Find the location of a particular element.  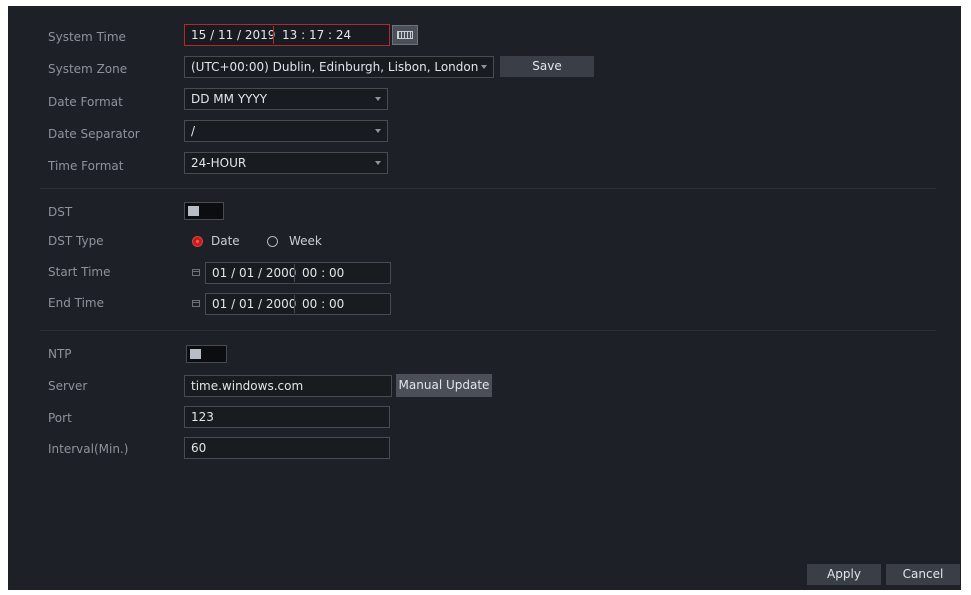

start-time-field: 01 / 01 / 2000 00 : 00 is located at coordinates (298, 273).